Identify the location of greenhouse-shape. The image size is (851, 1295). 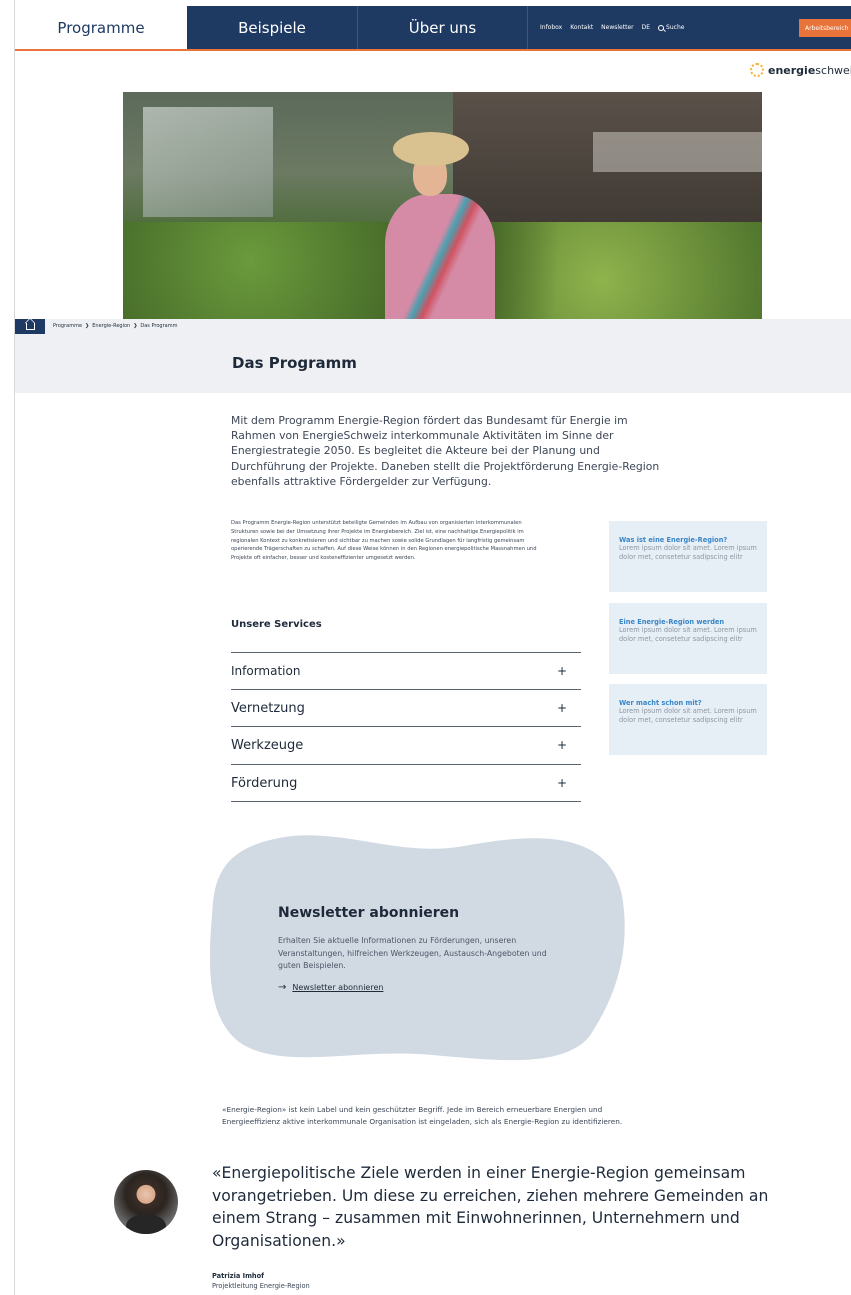
(208, 162).